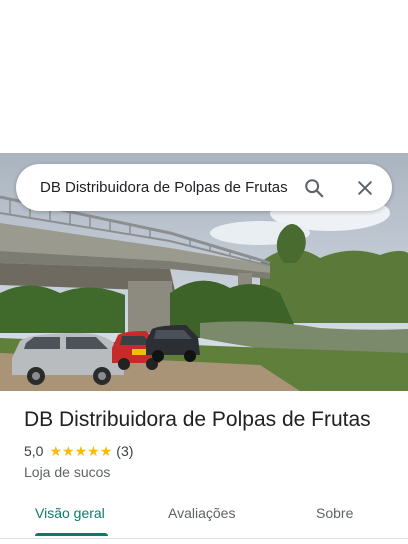 The image size is (408, 544). Describe the element at coordinates (166, 187) in the screenshot. I see `search-input: DB Distribuidora de Polpas de Frutas` at that location.